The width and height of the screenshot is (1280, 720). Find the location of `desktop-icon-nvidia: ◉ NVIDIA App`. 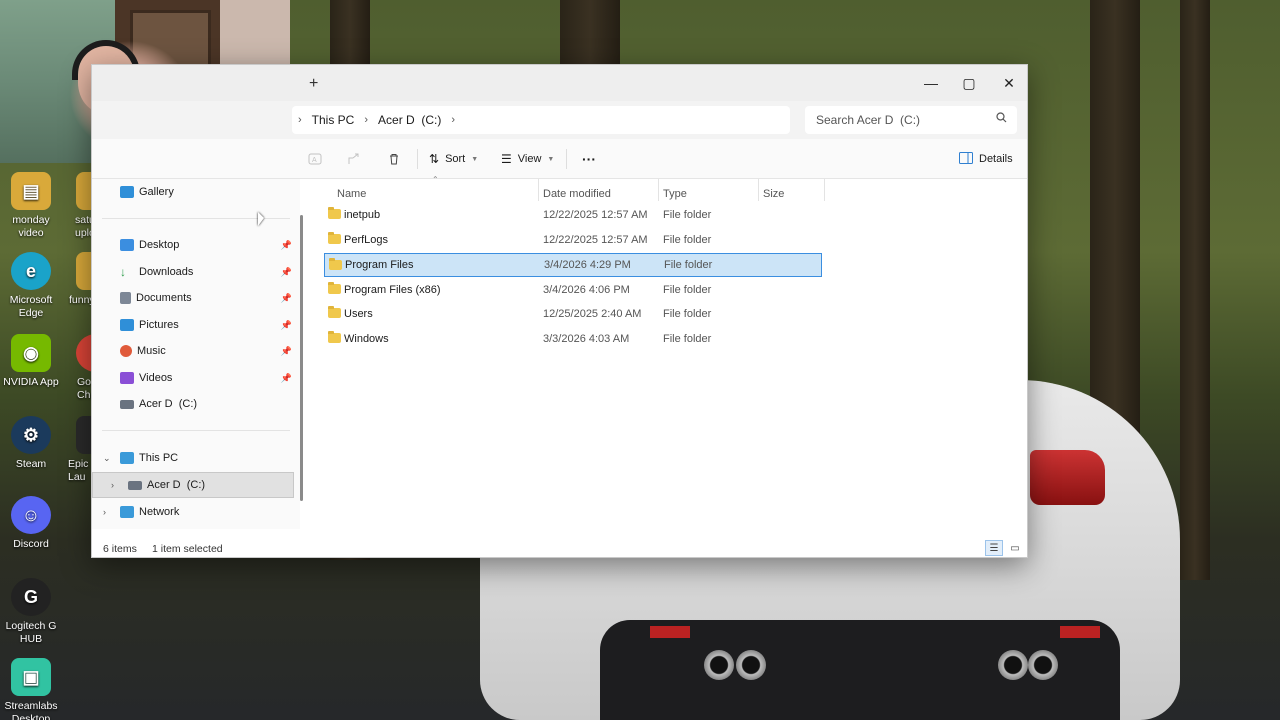

desktop-icon-nvidia: ◉ NVIDIA App is located at coordinates (31, 361).